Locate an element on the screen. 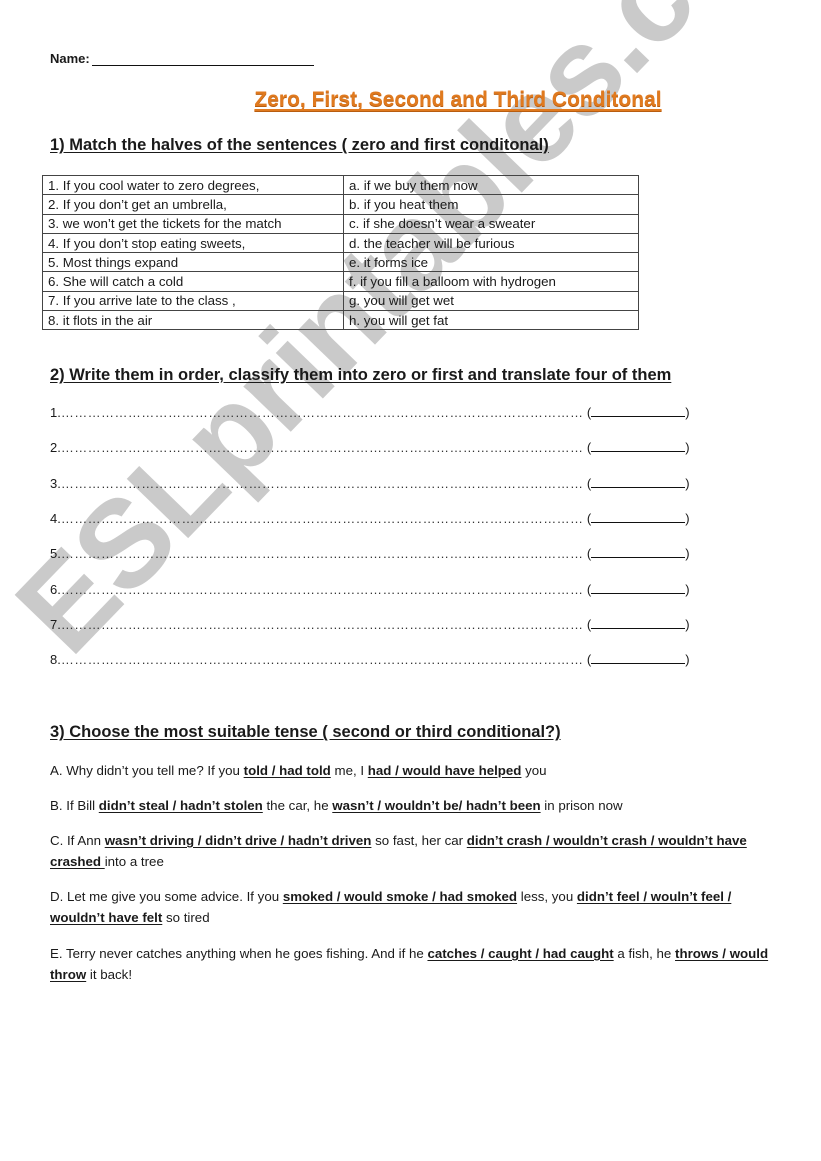 The image size is (821, 1161). answer-options: wasn’t / wouldn’t be/ hadn’t been is located at coordinates (436, 805).